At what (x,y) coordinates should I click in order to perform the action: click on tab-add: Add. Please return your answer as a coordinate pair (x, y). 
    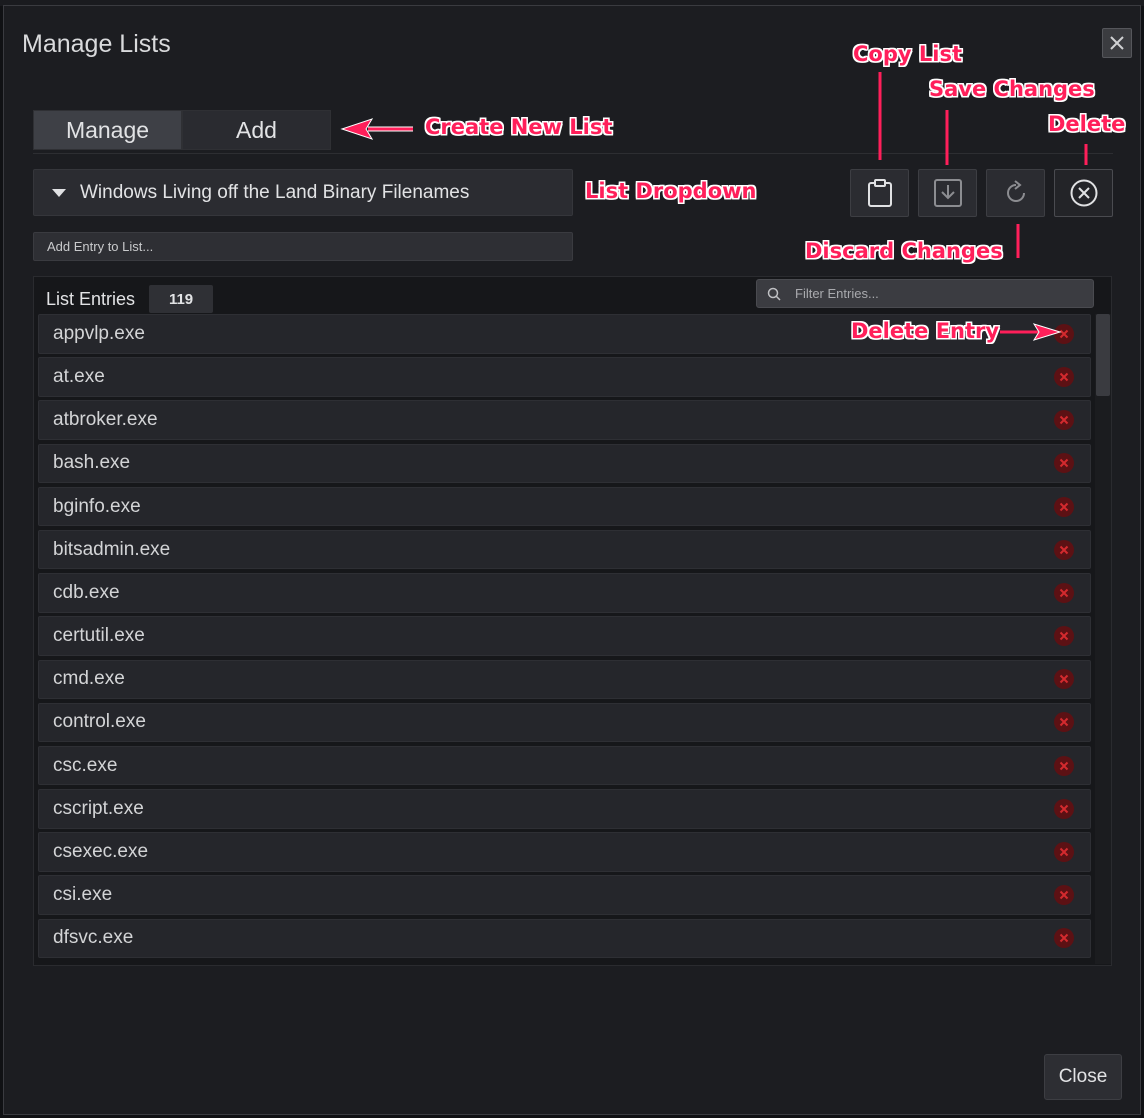
    Looking at the image, I should click on (256, 130).